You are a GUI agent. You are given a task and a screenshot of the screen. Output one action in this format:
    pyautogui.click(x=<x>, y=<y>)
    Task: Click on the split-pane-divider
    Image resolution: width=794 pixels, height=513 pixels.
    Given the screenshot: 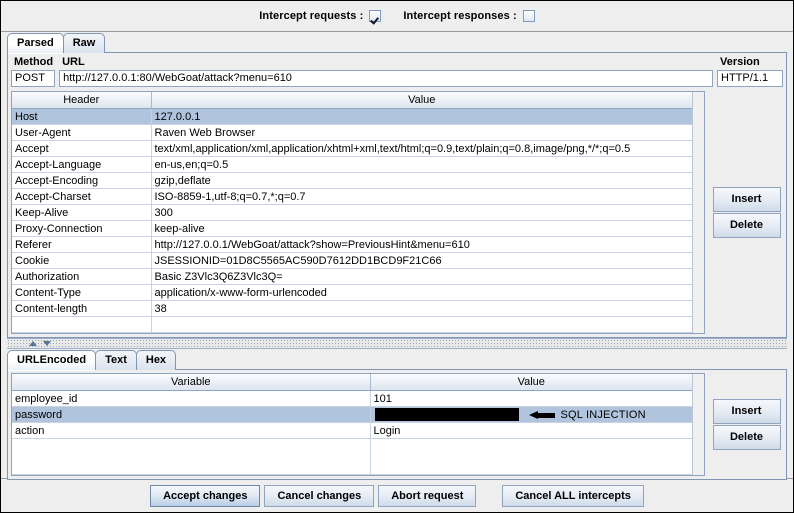 What is the action you would take?
    pyautogui.click(x=397, y=343)
    